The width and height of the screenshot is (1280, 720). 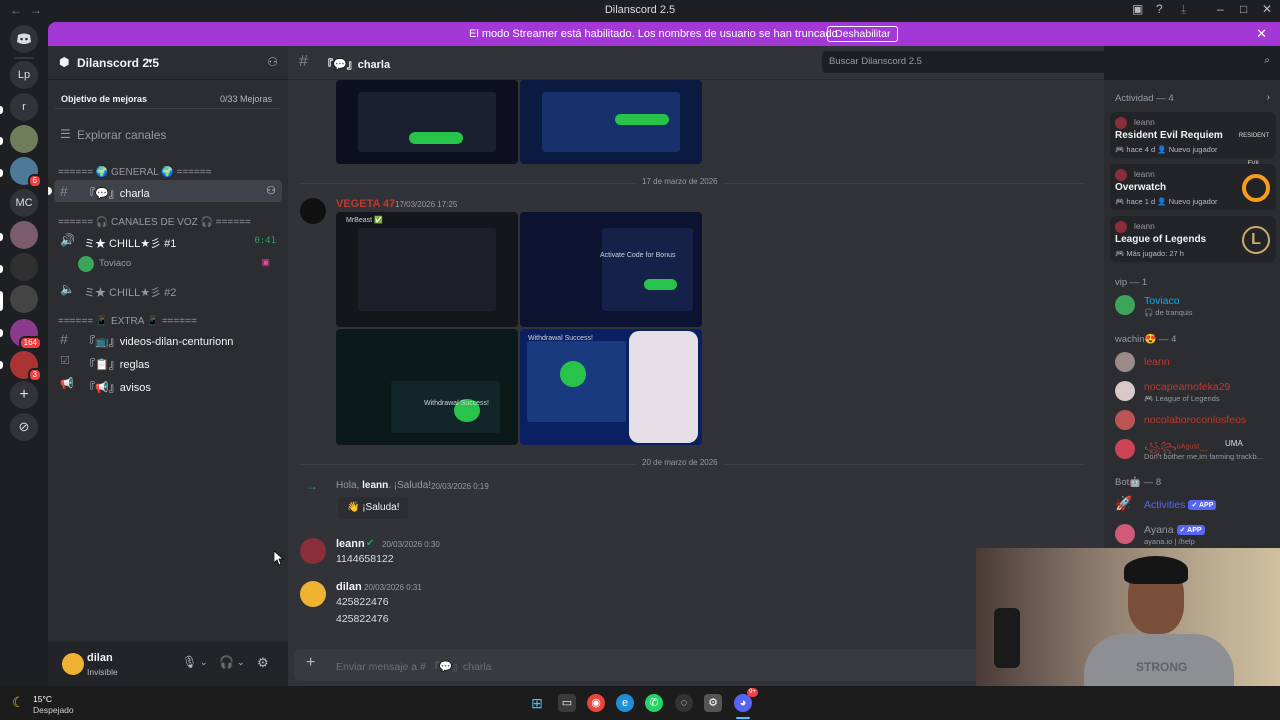 What do you see at coordinates (64, 62) in the screenshot?
I see `server-shield-icon: ⬢` at bounding box center [64, 62].